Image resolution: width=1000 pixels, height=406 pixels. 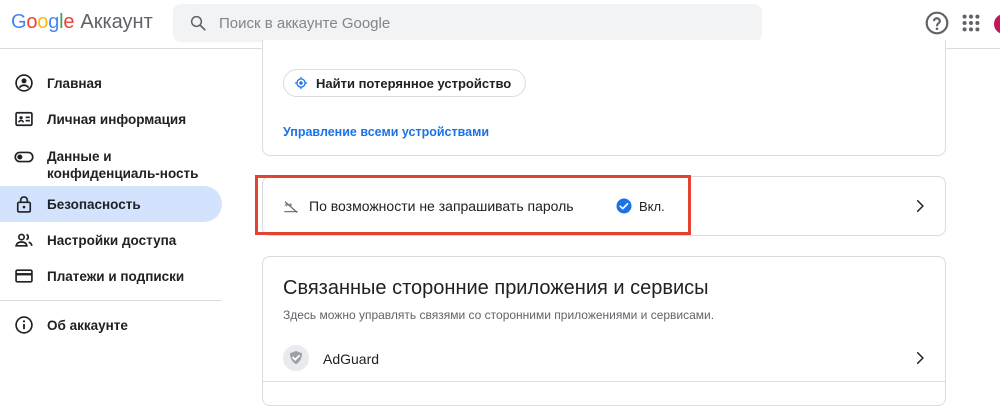 I want to click on sidebar-item-label: Главная, so click(x=74, y=83).